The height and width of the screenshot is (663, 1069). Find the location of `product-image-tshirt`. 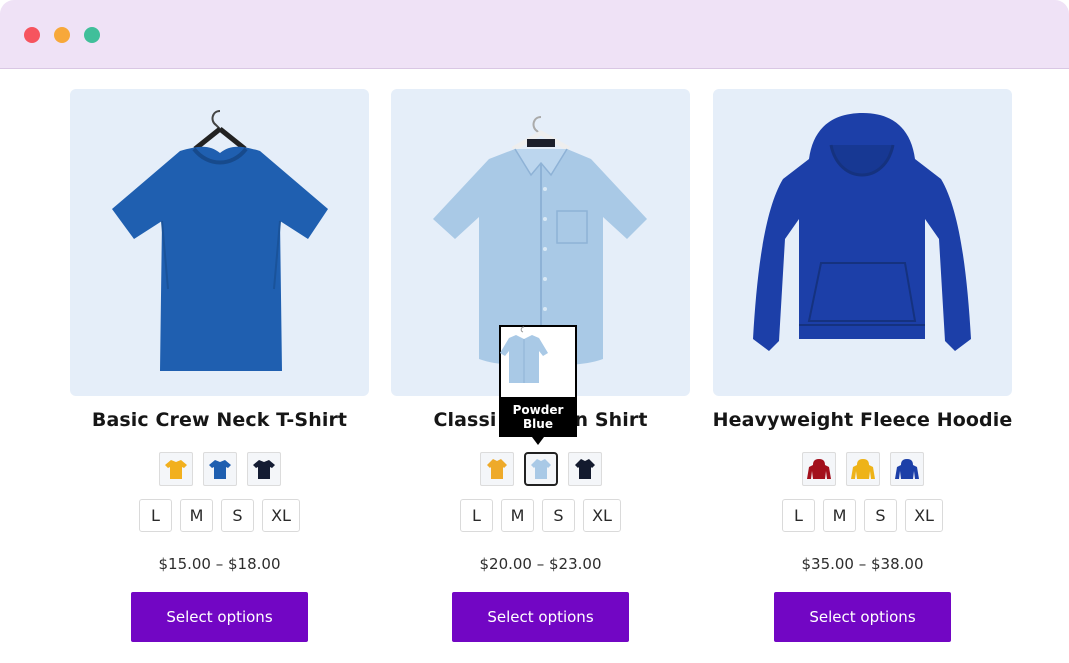

product-image-tshirt is located at coordinates (219, 242).